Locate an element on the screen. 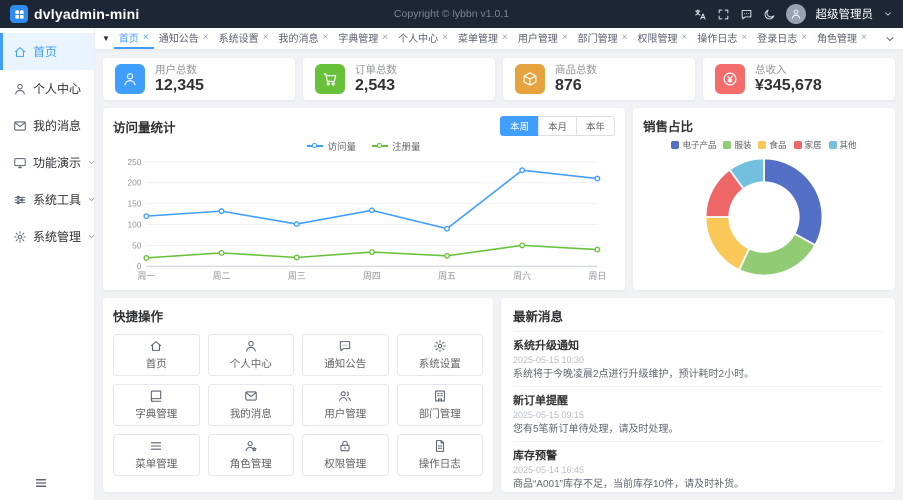  tab-8: 部门管理 × is located at coordinates (603, 38).